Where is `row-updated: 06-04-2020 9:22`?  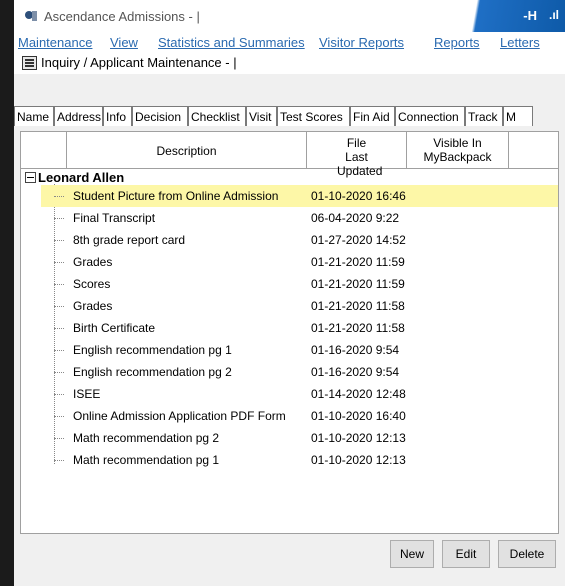 row-updated: 06-04-2020 9:22 is located at coordinates (355, 218).